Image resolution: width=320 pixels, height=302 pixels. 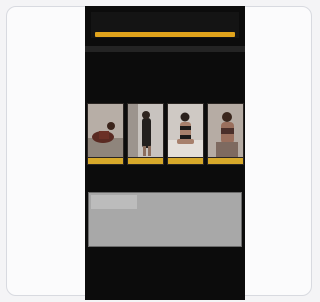 What do you see at coordinates (165, 219) in the screenshot?
I see `message-textarea` at bounding box center [165, 219].